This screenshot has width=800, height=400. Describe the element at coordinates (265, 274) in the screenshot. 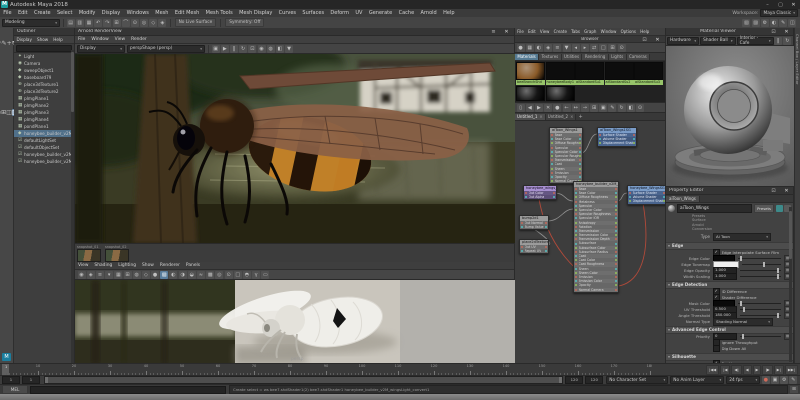

I see `view-transform-icon: ▭` at that location.